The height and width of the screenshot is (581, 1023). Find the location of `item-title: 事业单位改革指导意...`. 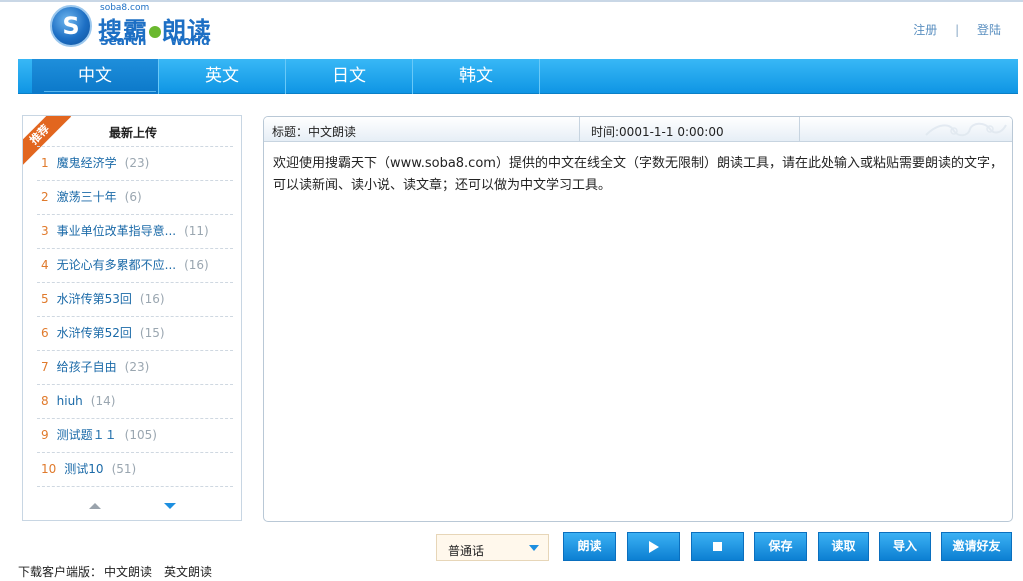

item-title: 事业单位改革指导意... is located at coordinates (116, 231).